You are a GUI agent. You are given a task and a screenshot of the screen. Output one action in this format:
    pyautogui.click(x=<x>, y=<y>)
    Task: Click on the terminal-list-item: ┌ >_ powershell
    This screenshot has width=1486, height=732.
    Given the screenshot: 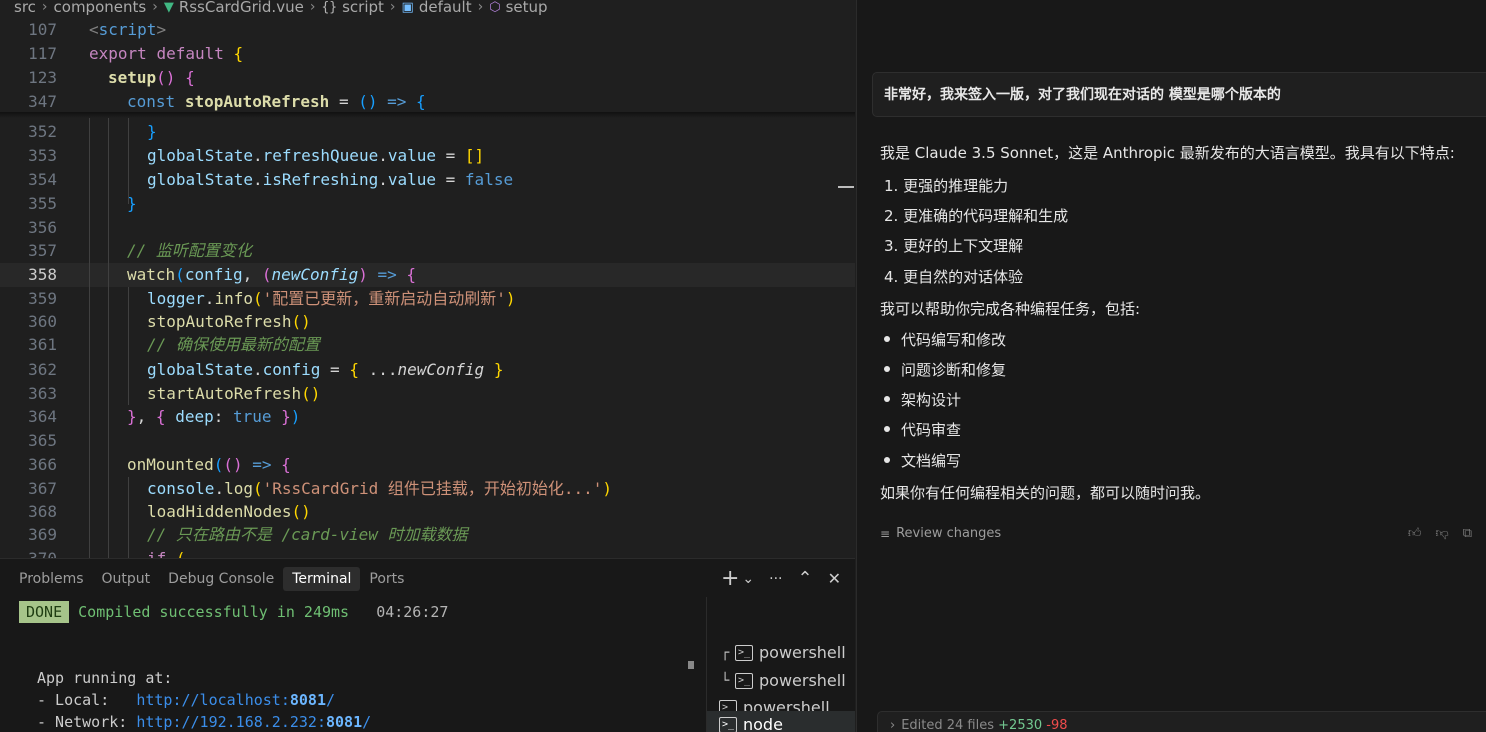 What is the action you would take?
    pyautogui.click(x=781, y=652)
    